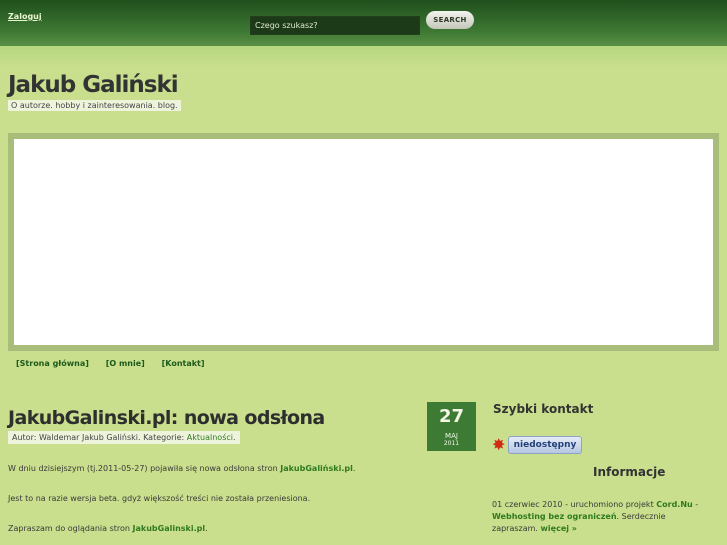 The width and height of the screenshot is (727, 545). I want to click on info-more-link: więcej », so click(559, 528).